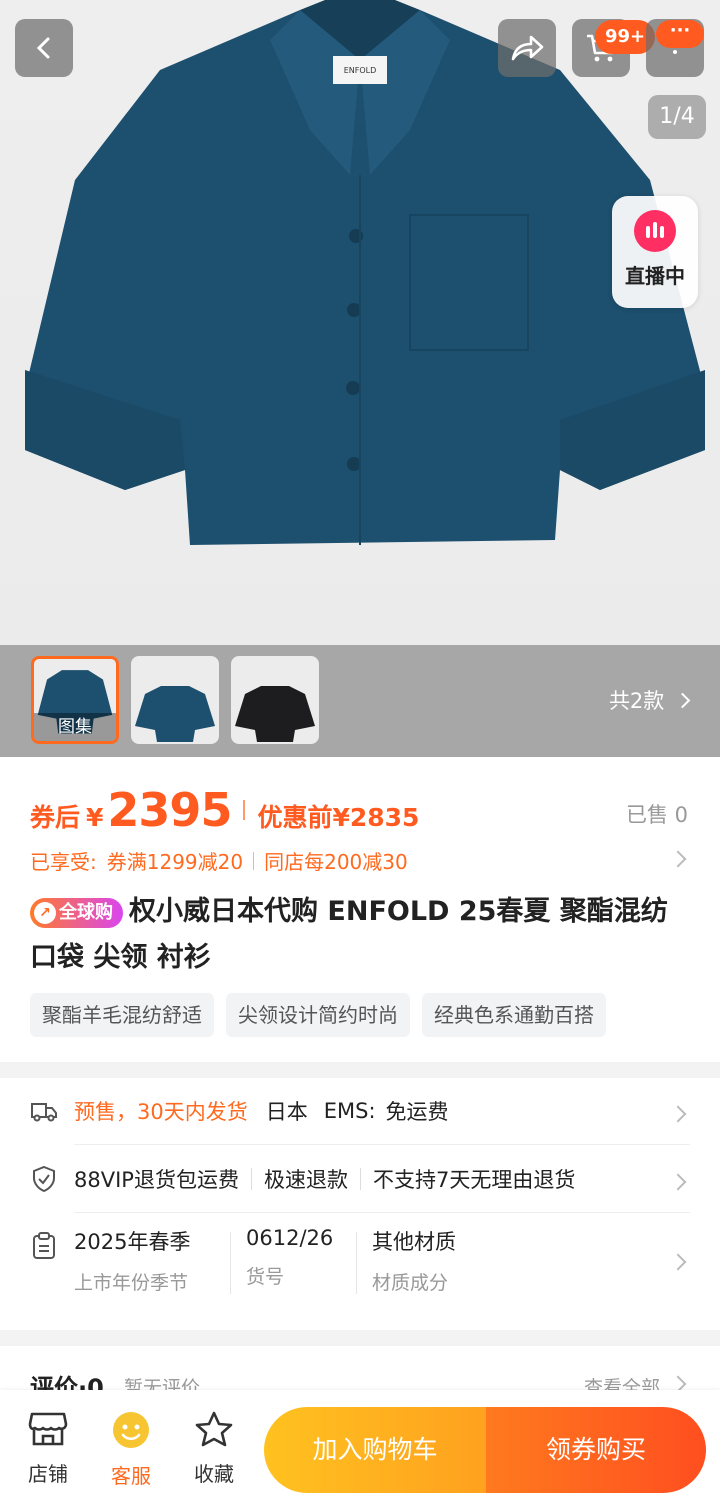 This screenshot has width=720, height=1509. Describe the element at coordinates (75, 727) in the screenshot. I see `thumbnail-caption: 图集` at that location.